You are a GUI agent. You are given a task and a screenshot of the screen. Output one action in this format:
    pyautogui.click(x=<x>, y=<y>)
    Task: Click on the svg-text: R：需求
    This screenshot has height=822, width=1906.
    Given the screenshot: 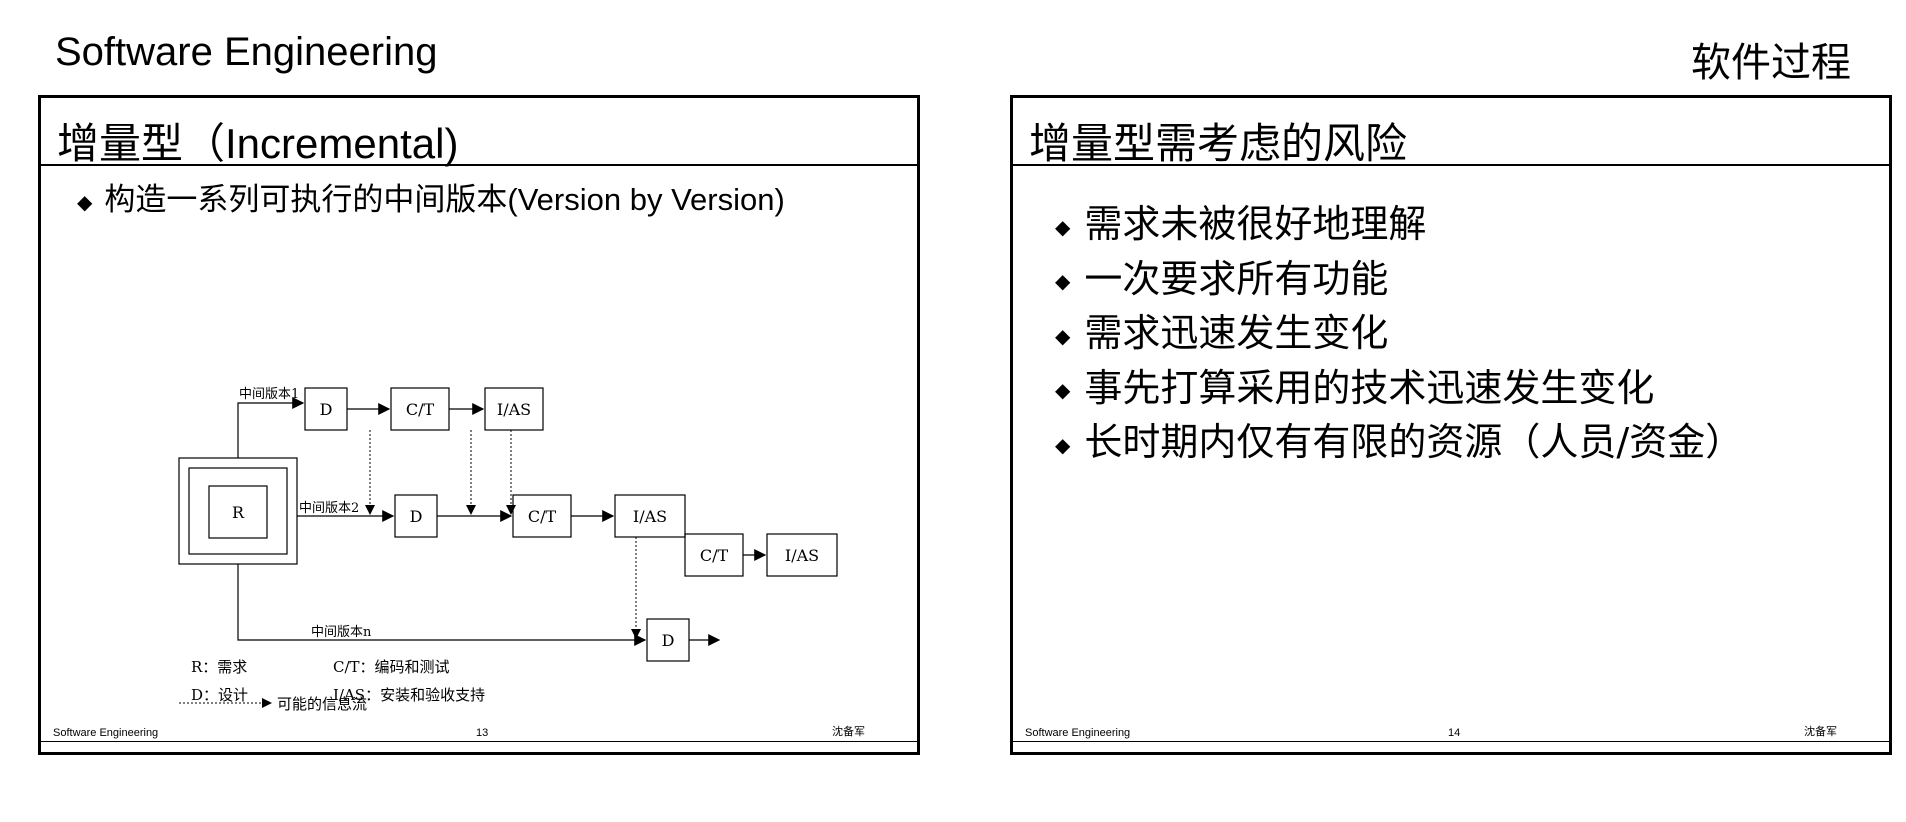 What is the action you would take?
    pyautogui.click(x=219, y=667)
    